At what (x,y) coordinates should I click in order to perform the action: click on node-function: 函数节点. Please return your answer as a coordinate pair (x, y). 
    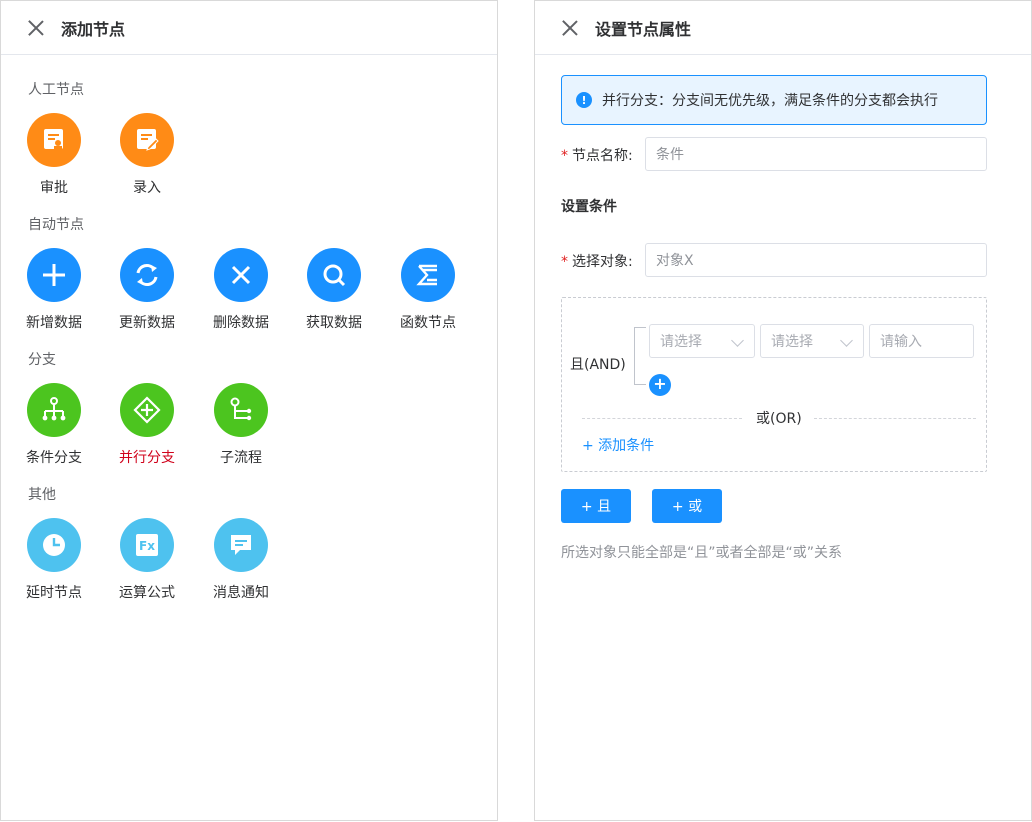
    Looking at the image, I should click on (428, 290).